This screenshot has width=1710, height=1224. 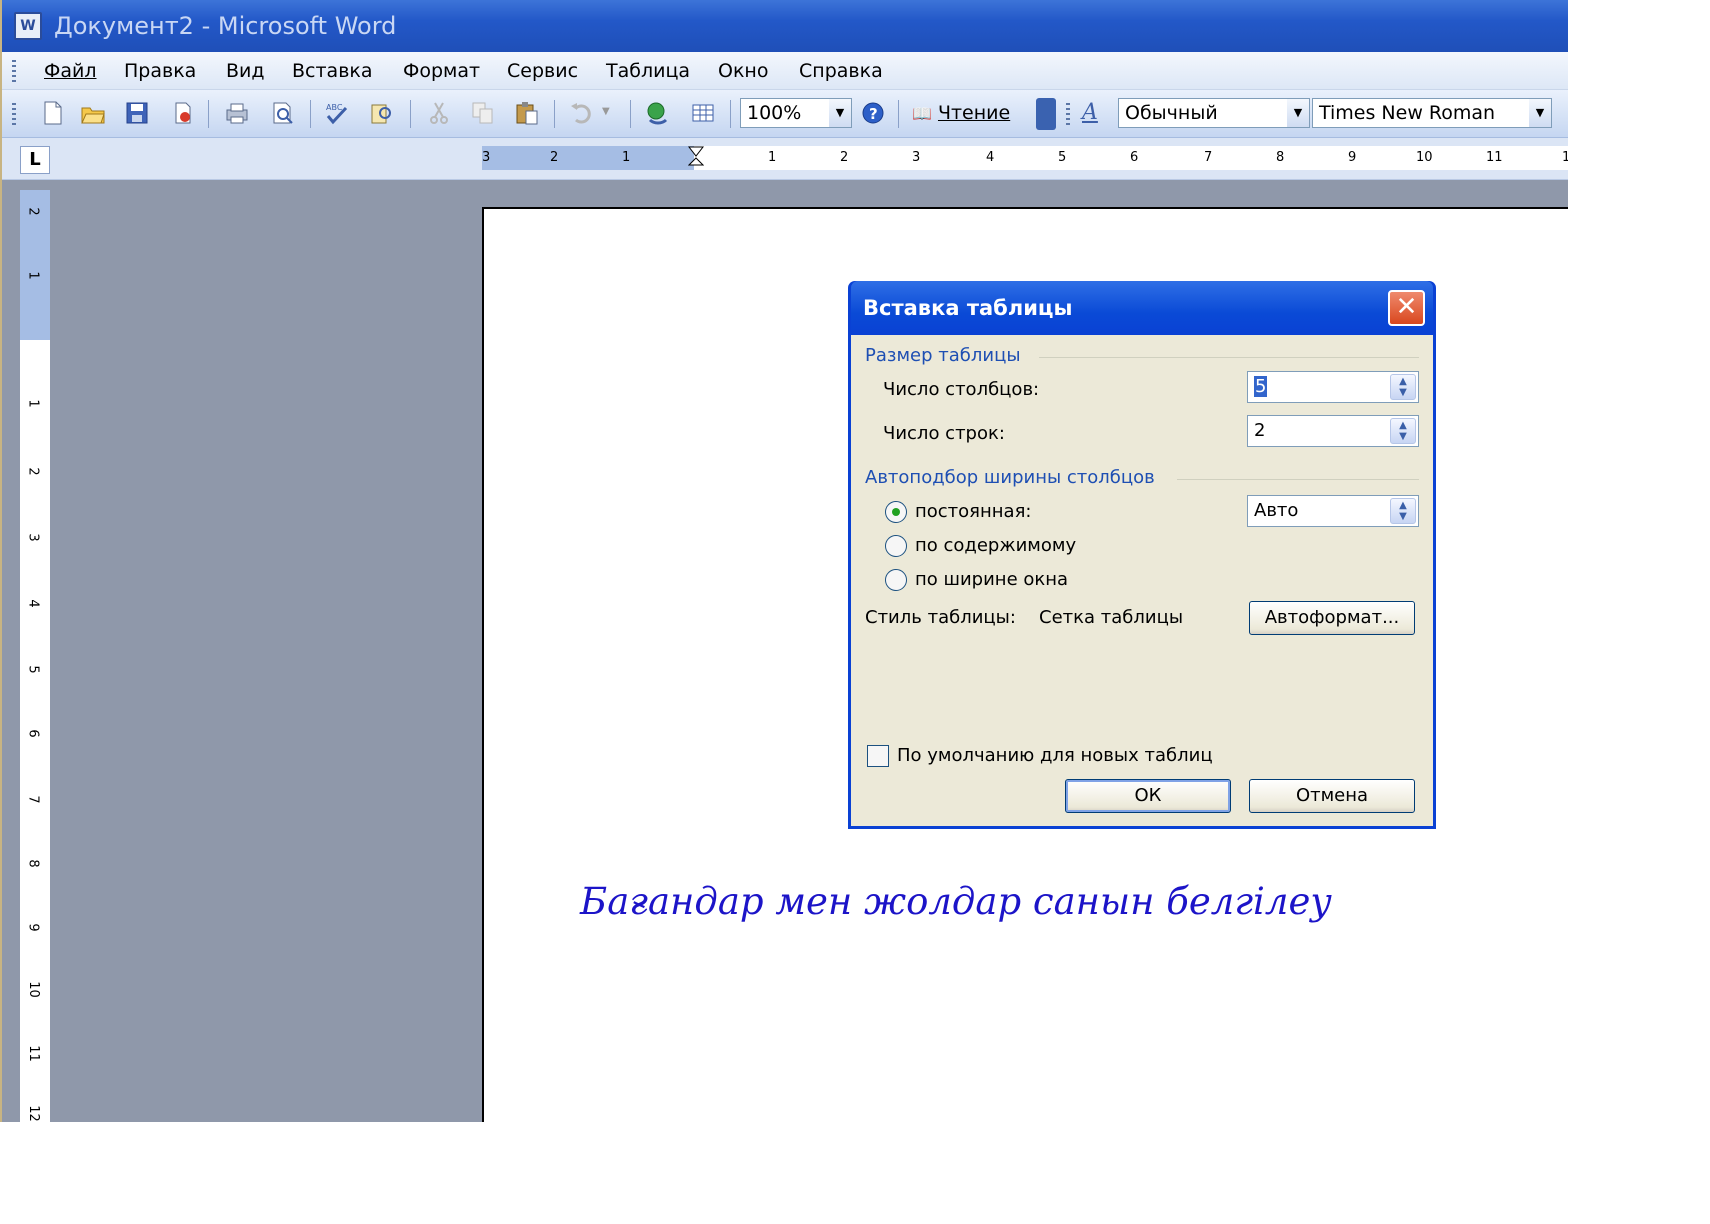 I want to click on indent-marker-icon, so click(x=696, y=158).